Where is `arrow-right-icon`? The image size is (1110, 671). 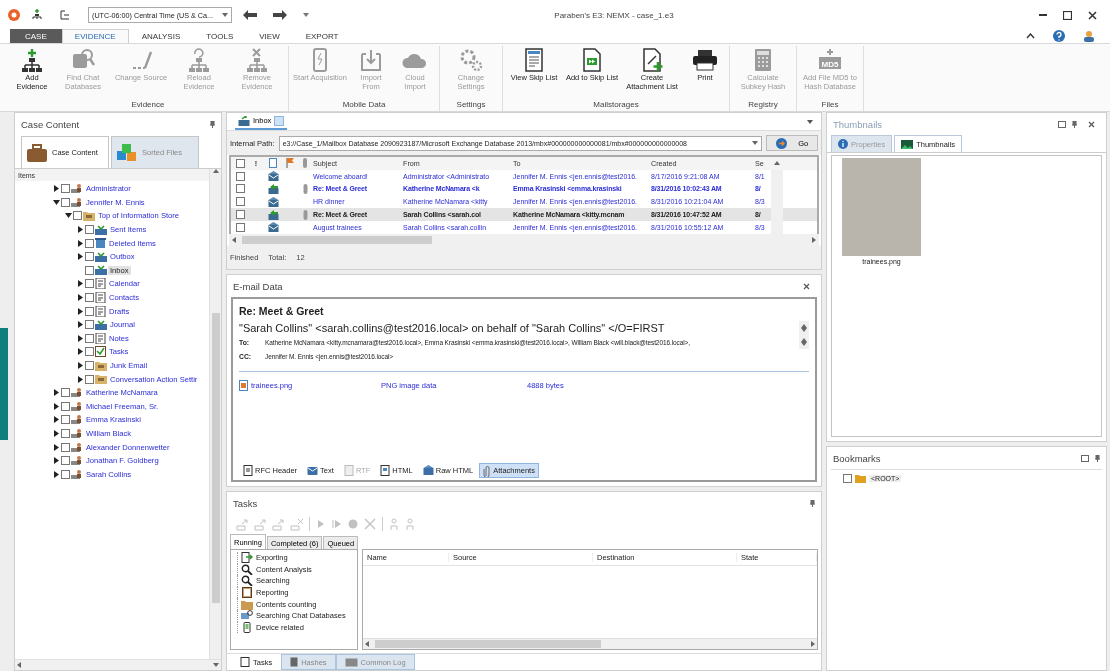
arrow-right-icon is located at coordinates (813, 644).